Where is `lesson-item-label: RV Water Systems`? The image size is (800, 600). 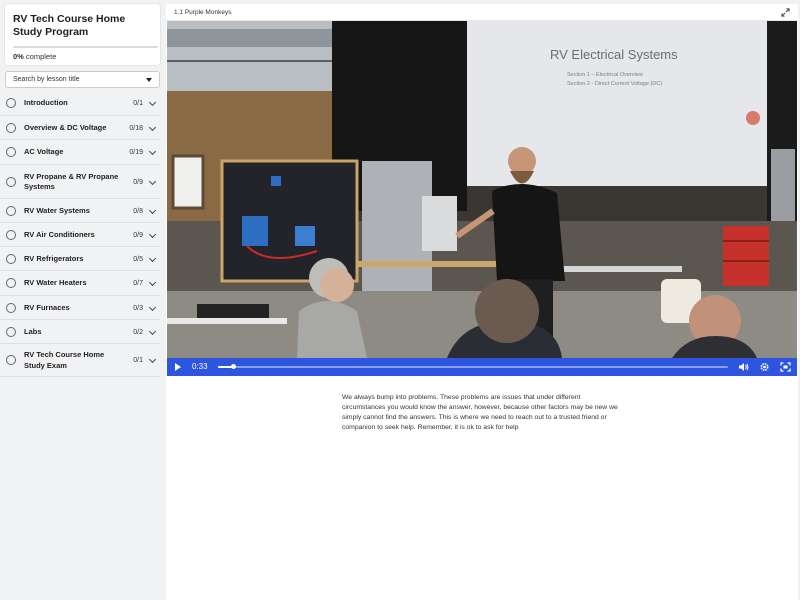 lesson-item-label: RV Water Systems is located at coordinates (57, 210).